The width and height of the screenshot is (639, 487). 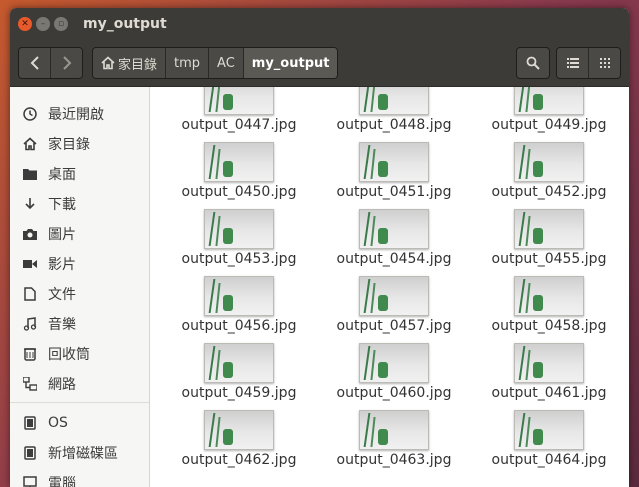 What do you see at coordinates (549, 114) in the screenshot?
I see `file-item: output_0449.jpg` at bounding box center [549, 114].